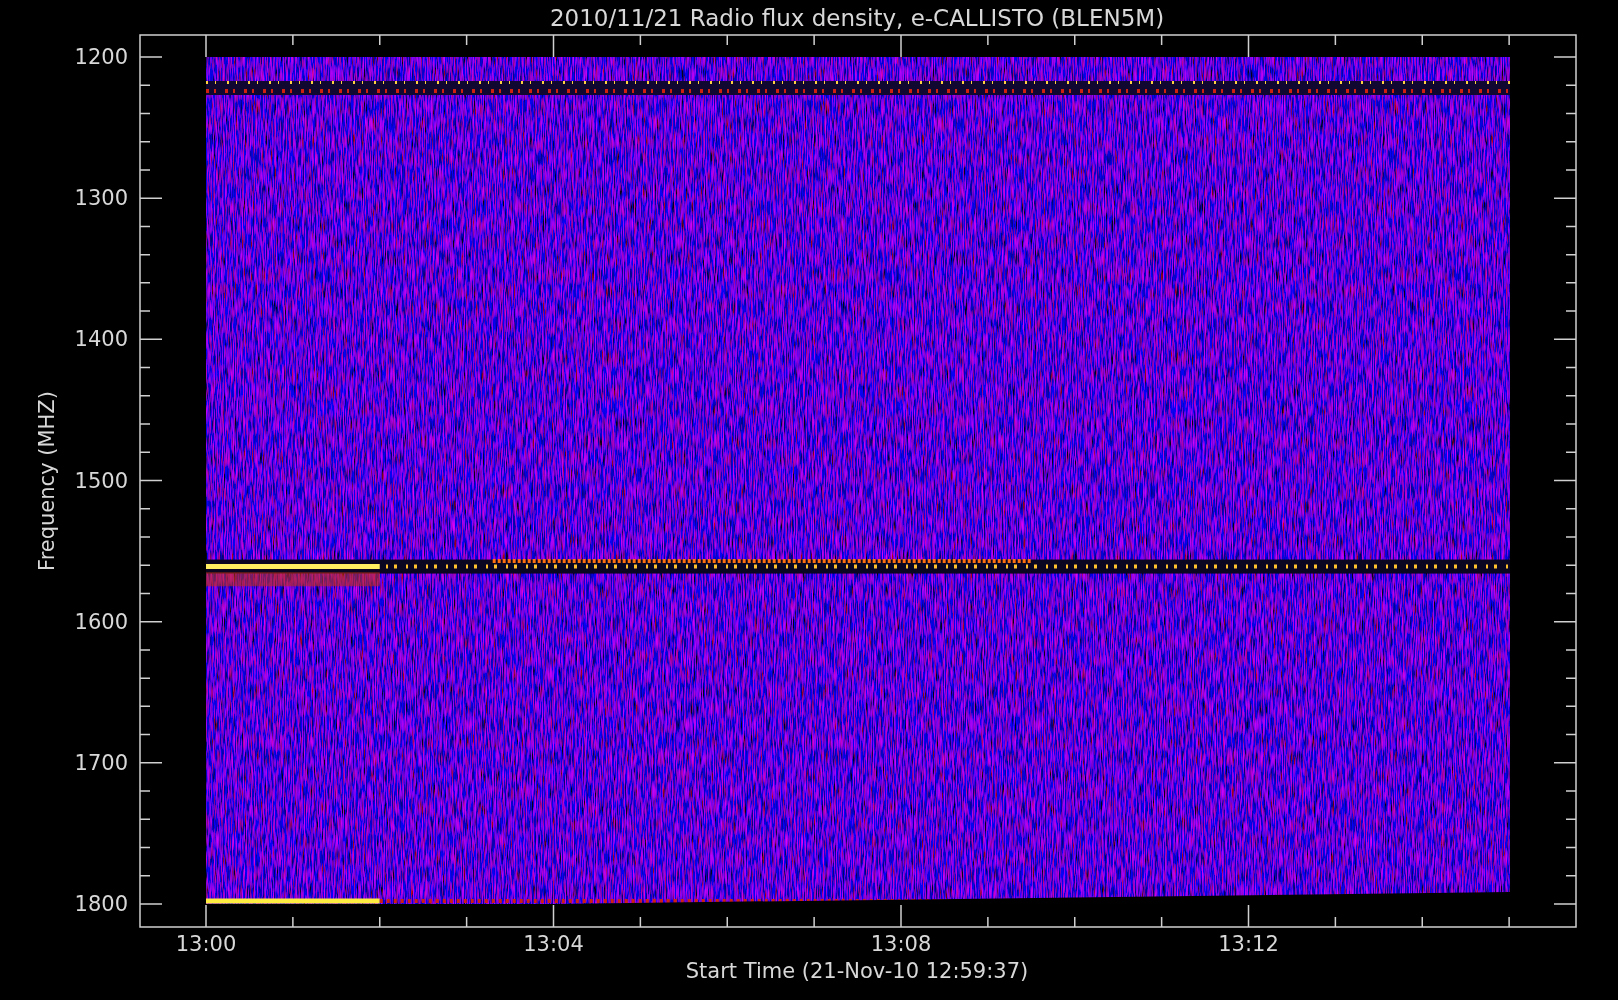  What do you see at coordinates (101, 339) in the screenshot?
I see `y-tick-label: 1400` at bounding box center [101, 339].